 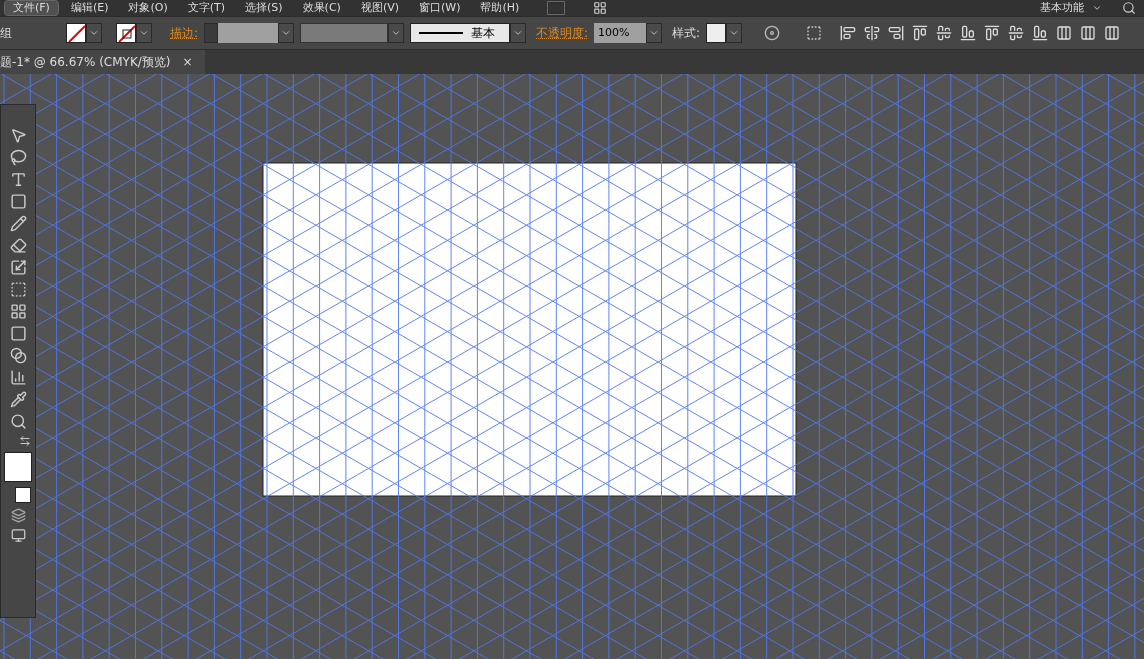 What do you see at coordinates (344, 33) in the screenshot?
I see `variable-width-field` at bounding box center [344, 33].